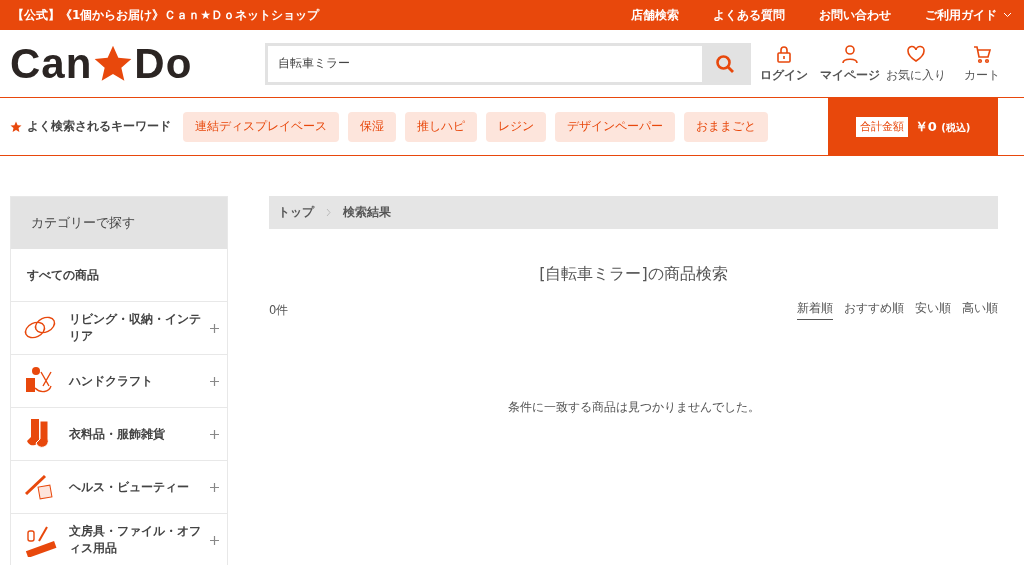 The width and height of the screenshot is (1024, 565). What do you see at coordinates (139, 434) in the screenshot?
I see `category-item: 衣料品・服飾雑貨` at bounding box center [139, 434].